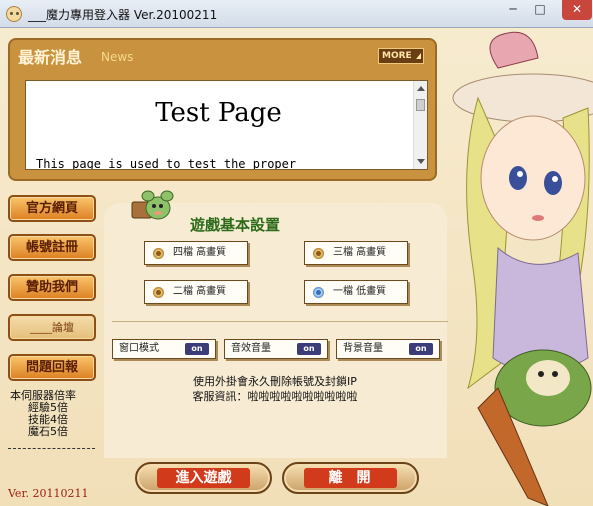 The image size is (593, 506). What do you see at coordinates (360, 291) in the screenshot?
I see `option-label: 一檔 低畫質` at bounding box center [360, 291].